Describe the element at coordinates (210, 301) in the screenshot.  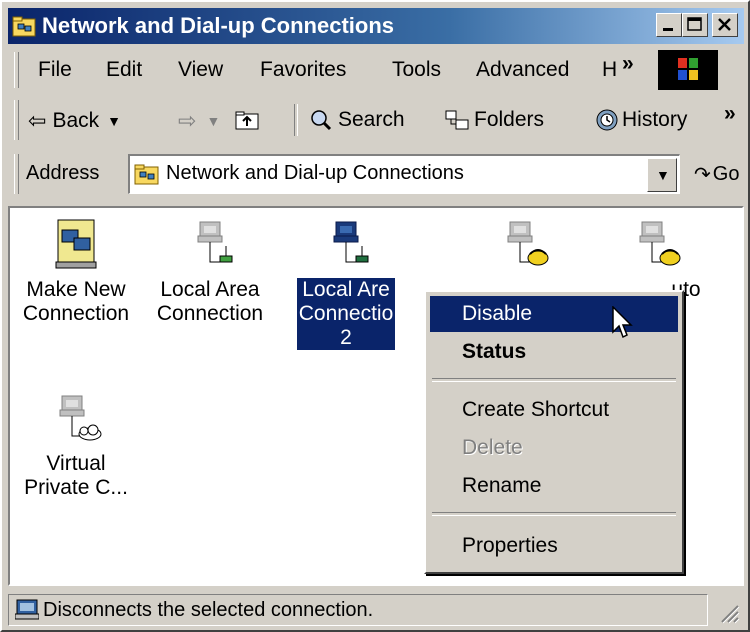
I see `connection-label: Local Area Connection` at that location.